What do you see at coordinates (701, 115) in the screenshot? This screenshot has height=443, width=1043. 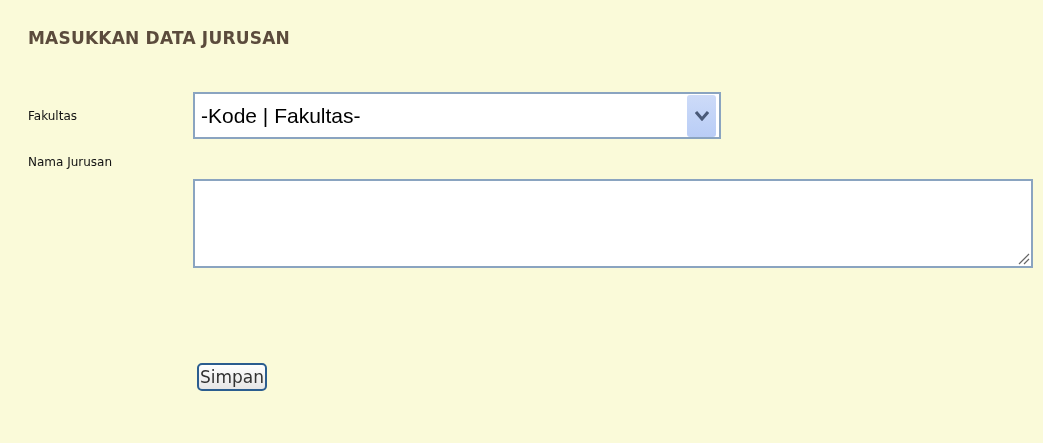 I see `chevron-down-icon` at bounding box center [701, 115].